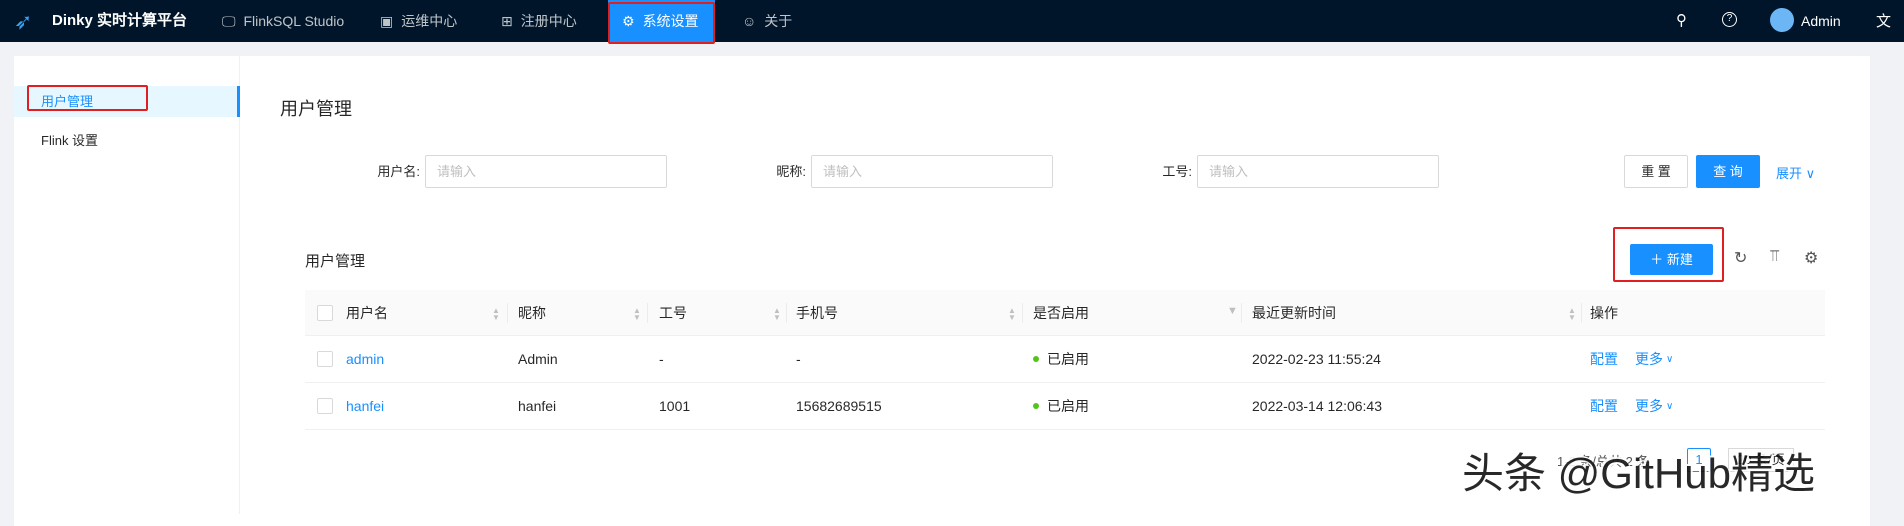 This screenshot has height=526, width=1904. I want to click on col-worknum: 工号, so click(673, 312).